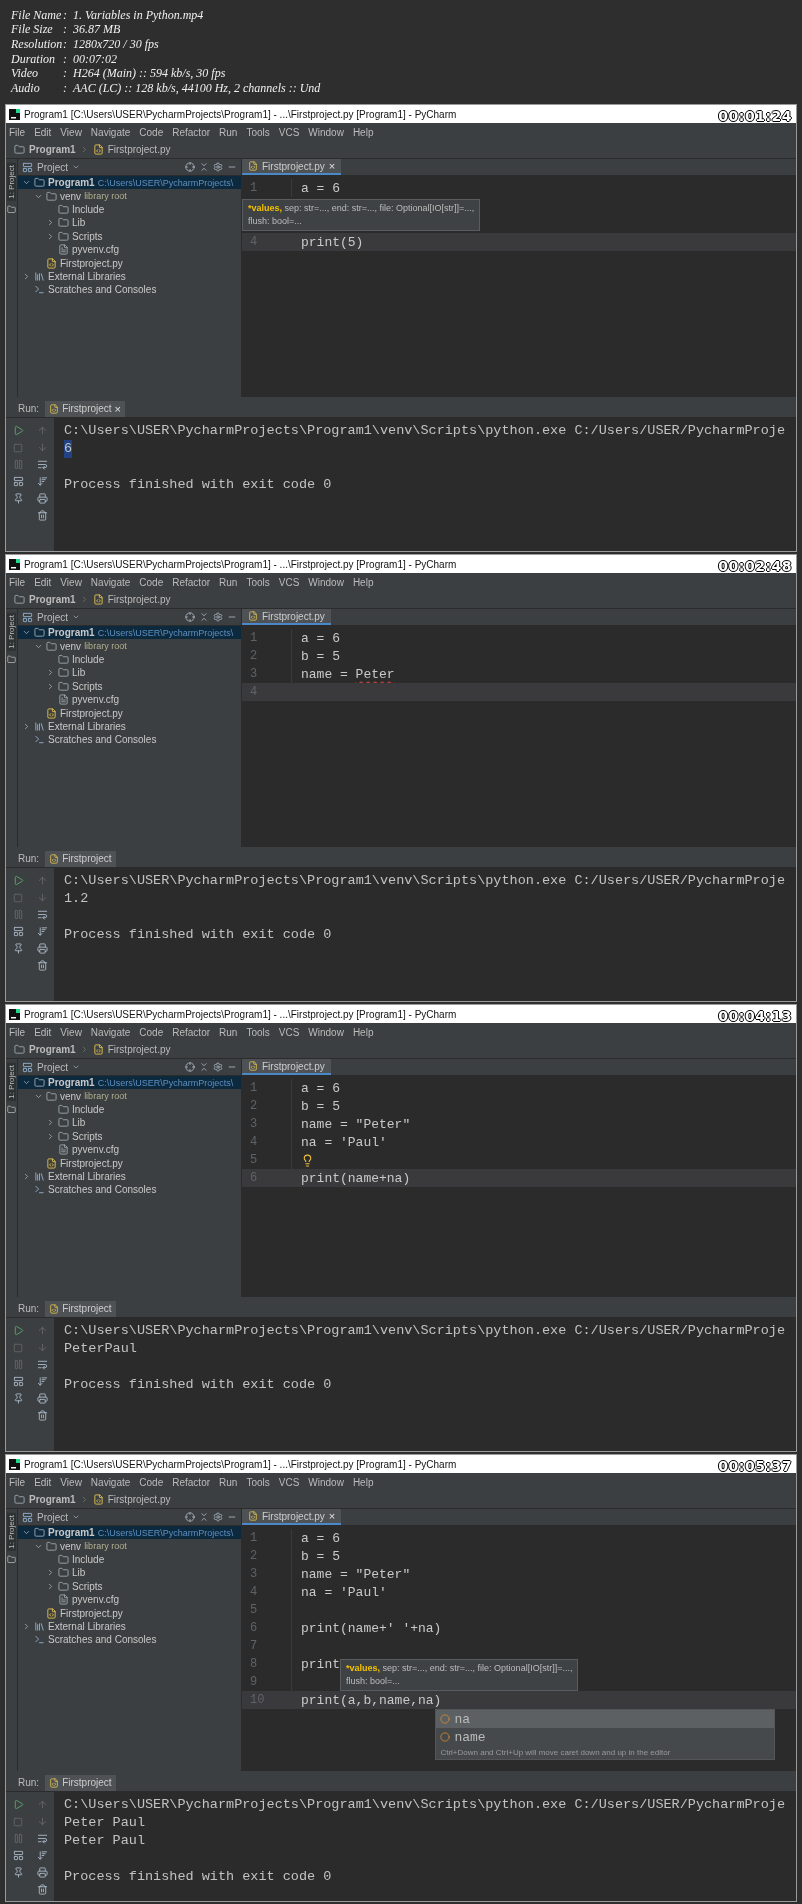 This screenshot has height=1904, width=802. I want to click on completion-item: name, so click(605, 1737).